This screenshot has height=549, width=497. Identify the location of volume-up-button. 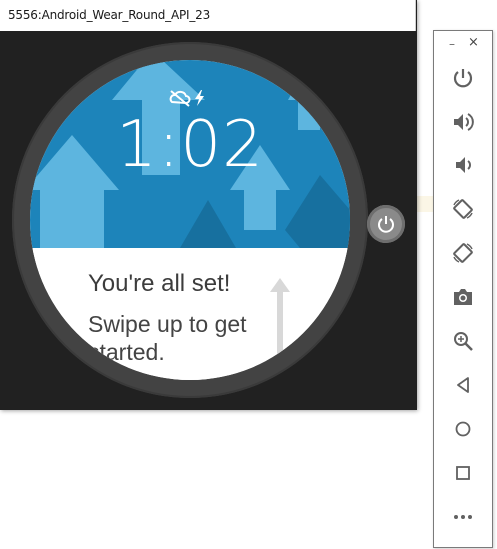
(463, 122).